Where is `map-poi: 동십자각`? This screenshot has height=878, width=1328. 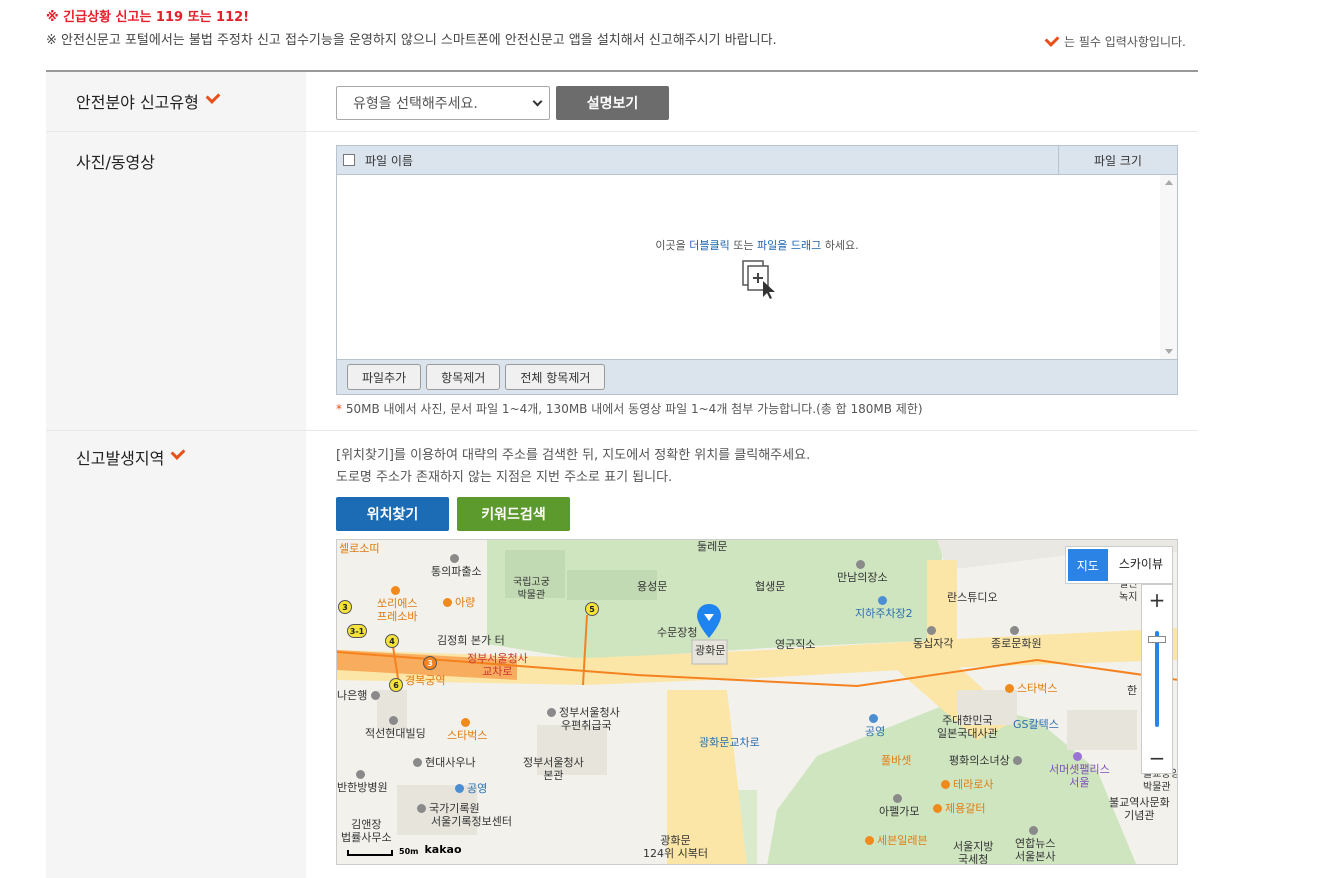
map-poi: 동십자각 is located at coordinates (933, 637).